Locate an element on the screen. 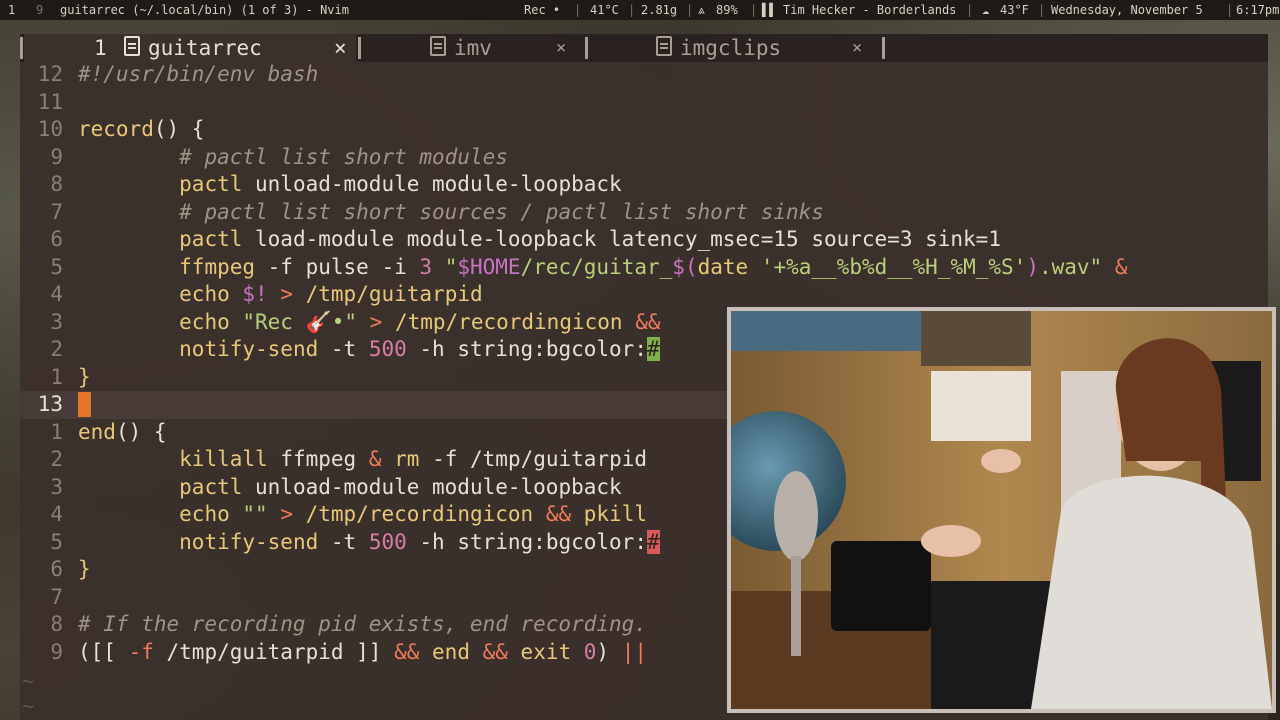 Image resolution: width=1280 pixels, height=720 pixels. code-line: 4 echo $! > /tmp/guitarpid is located at coordinates (644, 295).